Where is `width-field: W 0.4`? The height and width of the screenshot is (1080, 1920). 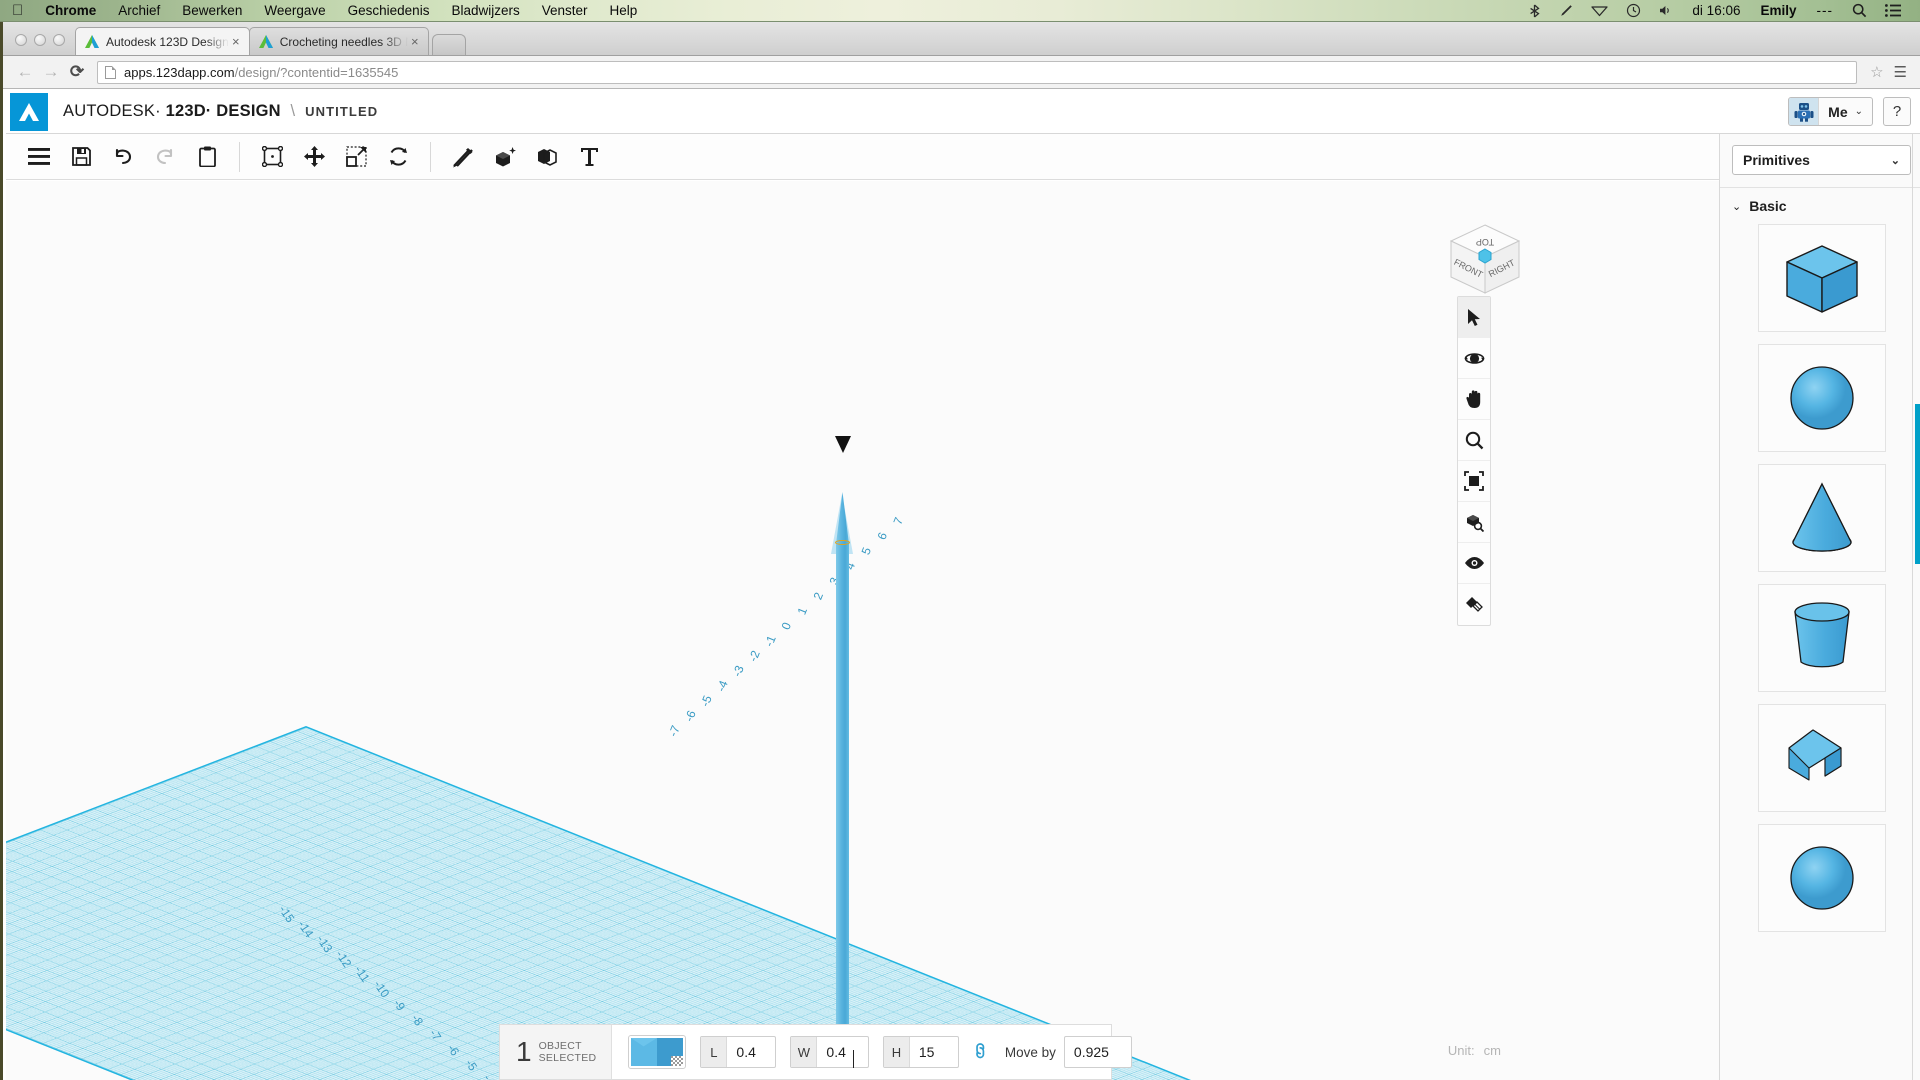 width-field: W 0.4 is located at coordinates (829, 1052).